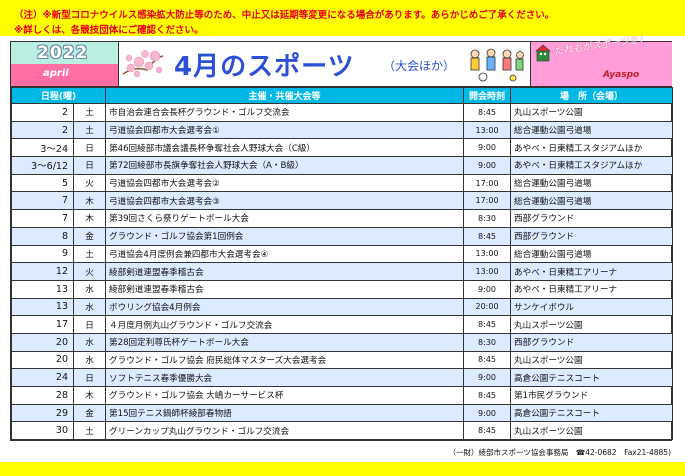 This screenshot has width=685, height=476. What do you see at coordinates (285, 130) in the screenshot?
I see `cell-event: 弓道協会四都市大会選考会①` at bounding box center [285, 130].